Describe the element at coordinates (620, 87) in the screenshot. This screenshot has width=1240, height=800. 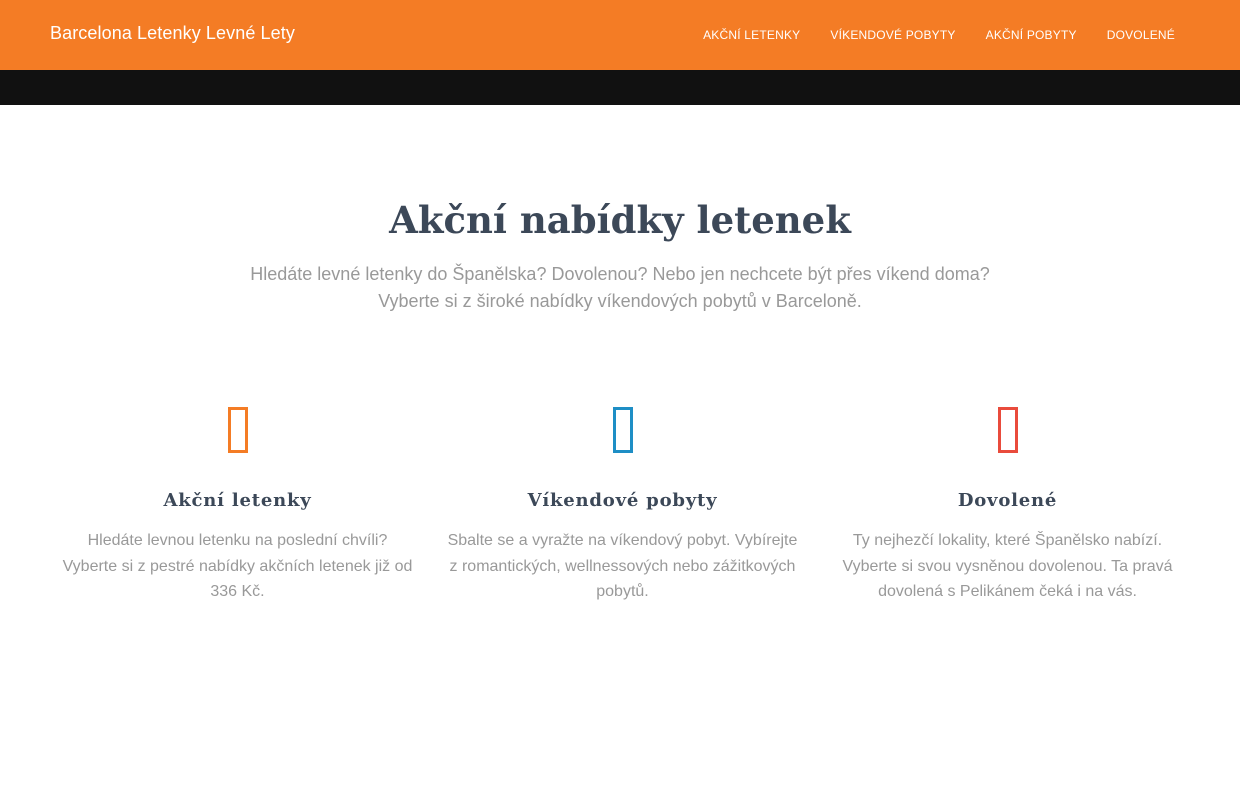
I see `hero-band` at that location.